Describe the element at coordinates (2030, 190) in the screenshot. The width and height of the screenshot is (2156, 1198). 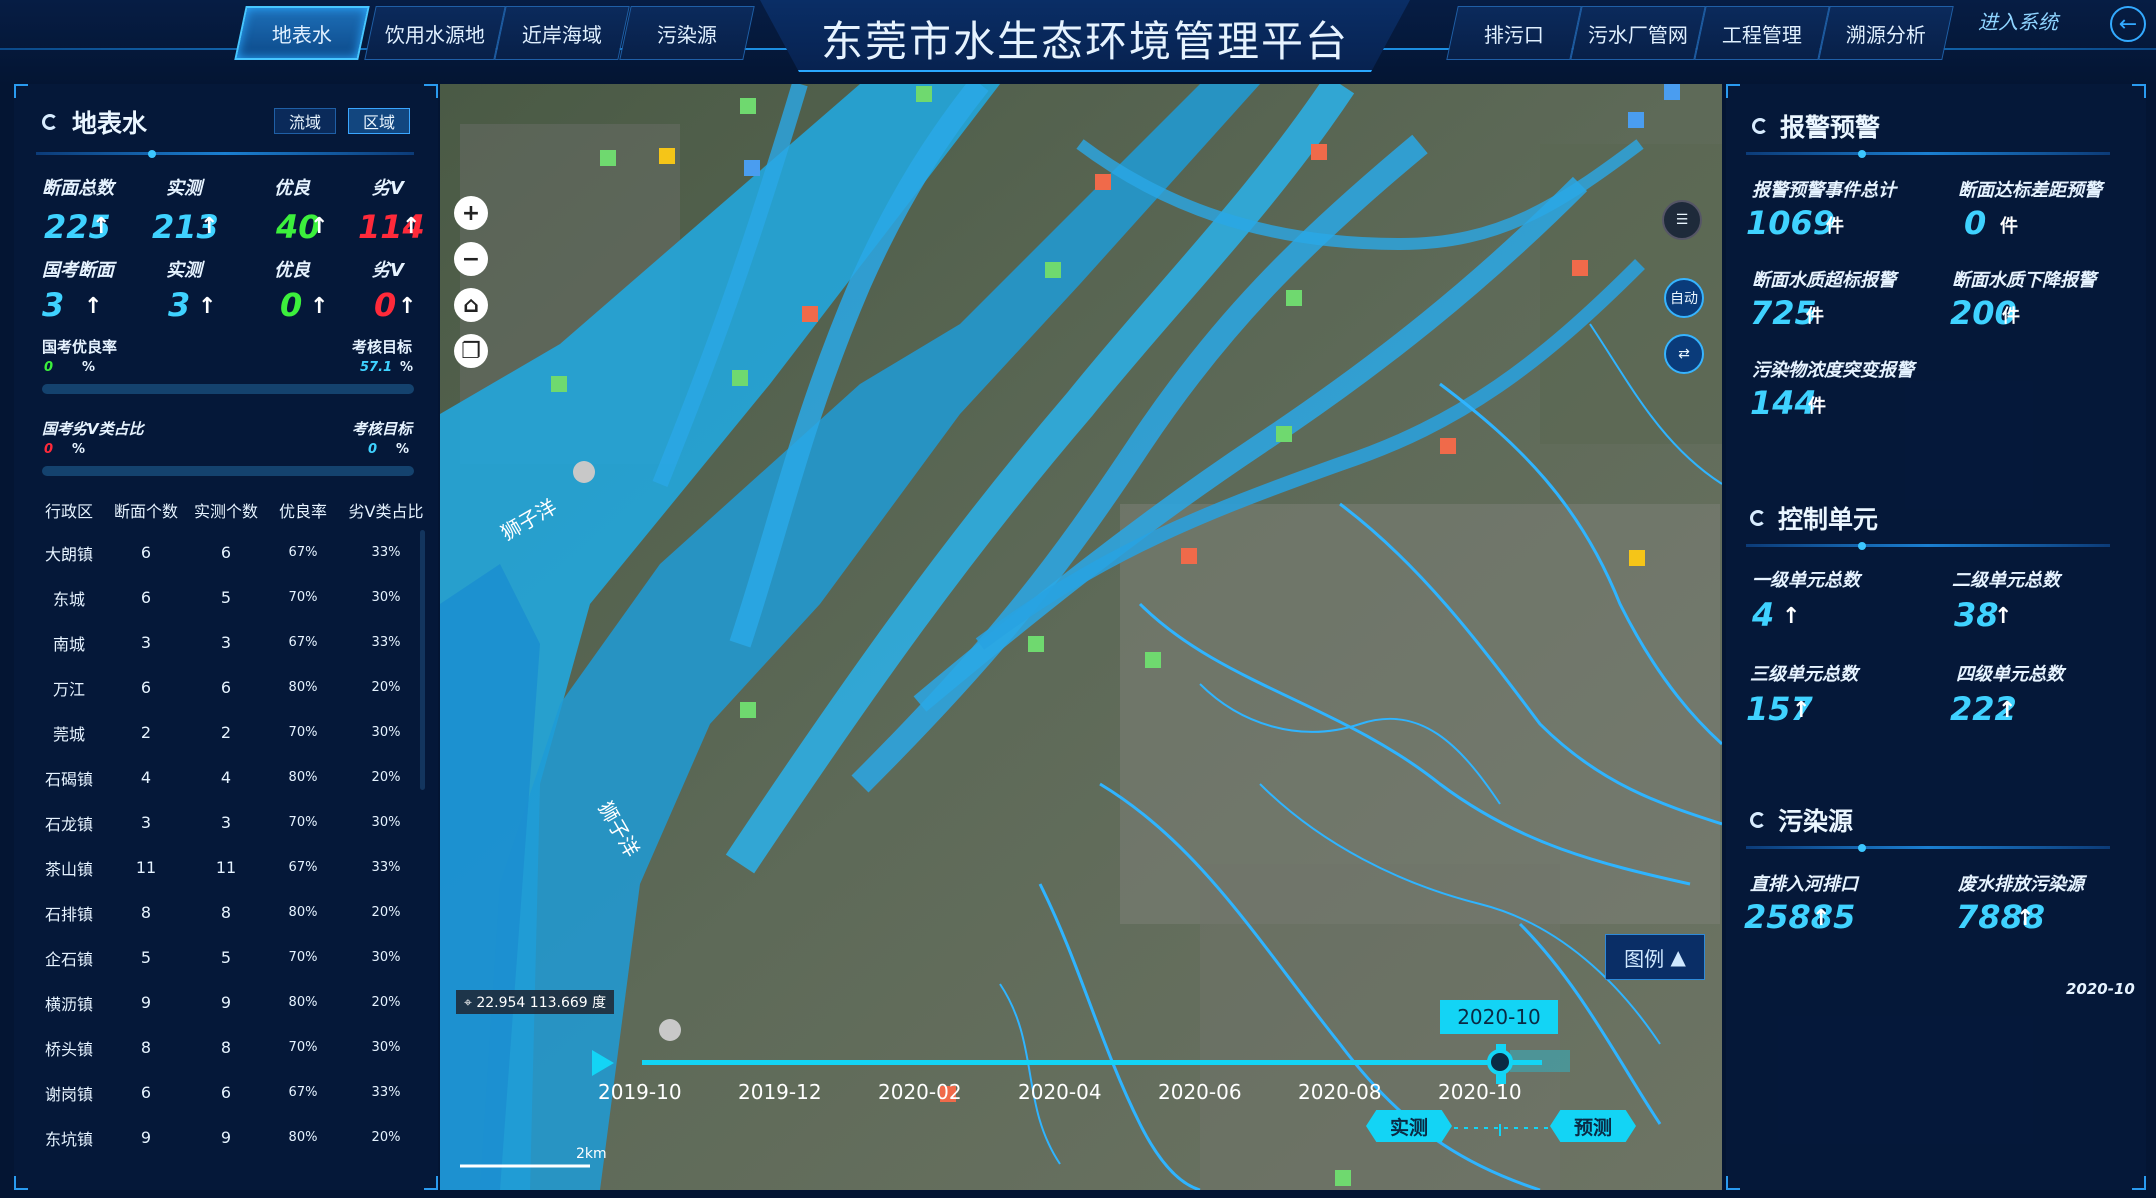
I see `alarm-label: 断面达标差距预警` at that location.